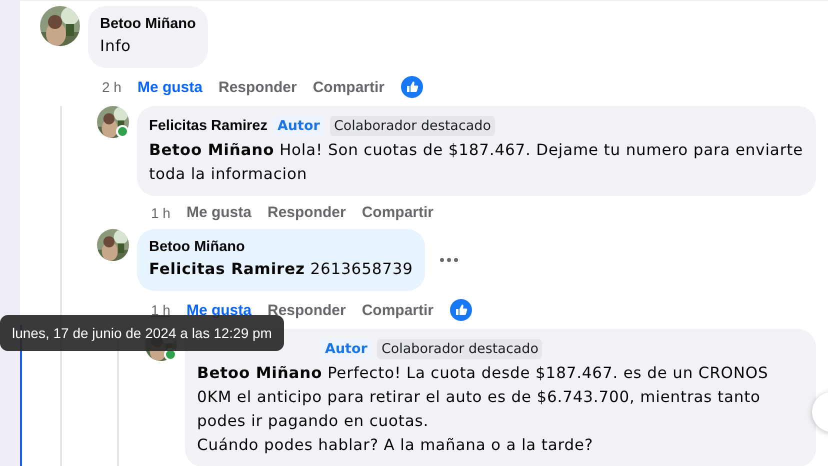 Image resolution: width=828 pixels, height=466 pixels. What do you see at coordinates (483, 409) in the screenshot?
I see `comment-text: Betoo Miñano Perfecto! La cuota desde $187.467. es de un CRONOS 0KM el anticipo para retirar el auto es de $6.743.700, mientras tanto podes ir pagando en cuotas. Cuándo podes hablar? A la mañana o a la tarde?` at bounding box center [483, 409].